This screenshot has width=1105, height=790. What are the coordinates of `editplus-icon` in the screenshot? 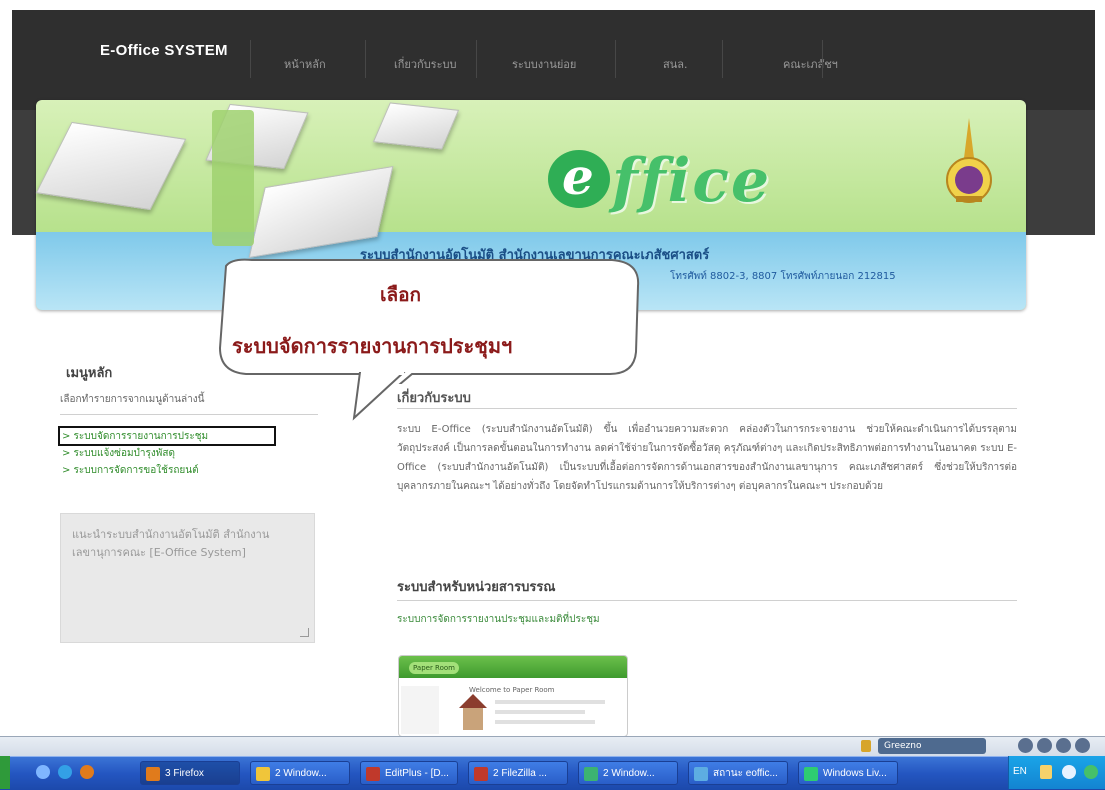 It's located at (373, 774).